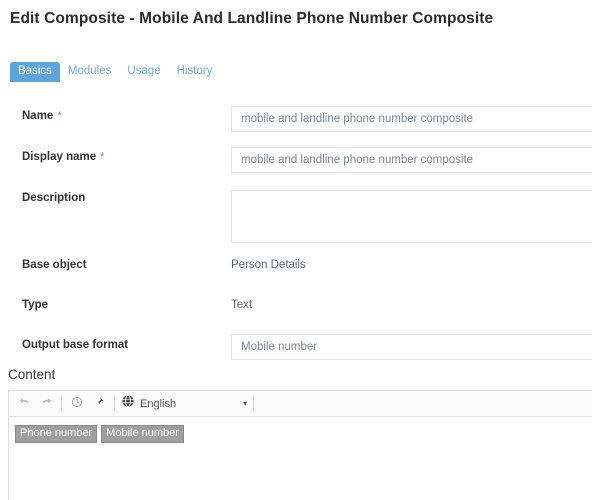 The image size is (592, 500). Describe the element at coordinates (59, 116) in the screenshot. I see `name-required-marker: *` at that location.